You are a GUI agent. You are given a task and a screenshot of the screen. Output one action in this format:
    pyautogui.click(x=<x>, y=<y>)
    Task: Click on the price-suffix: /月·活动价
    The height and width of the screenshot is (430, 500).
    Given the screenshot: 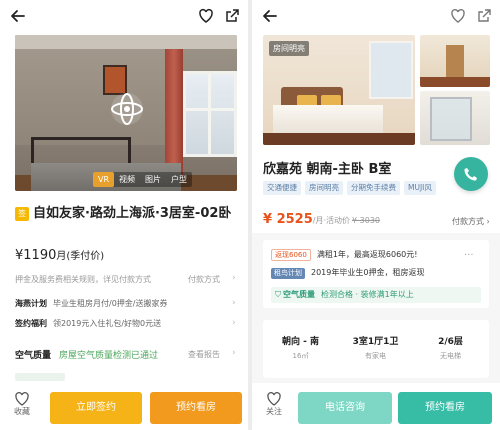 What is the action you would take?
    pyautogui.click(x=331, y=220)
    